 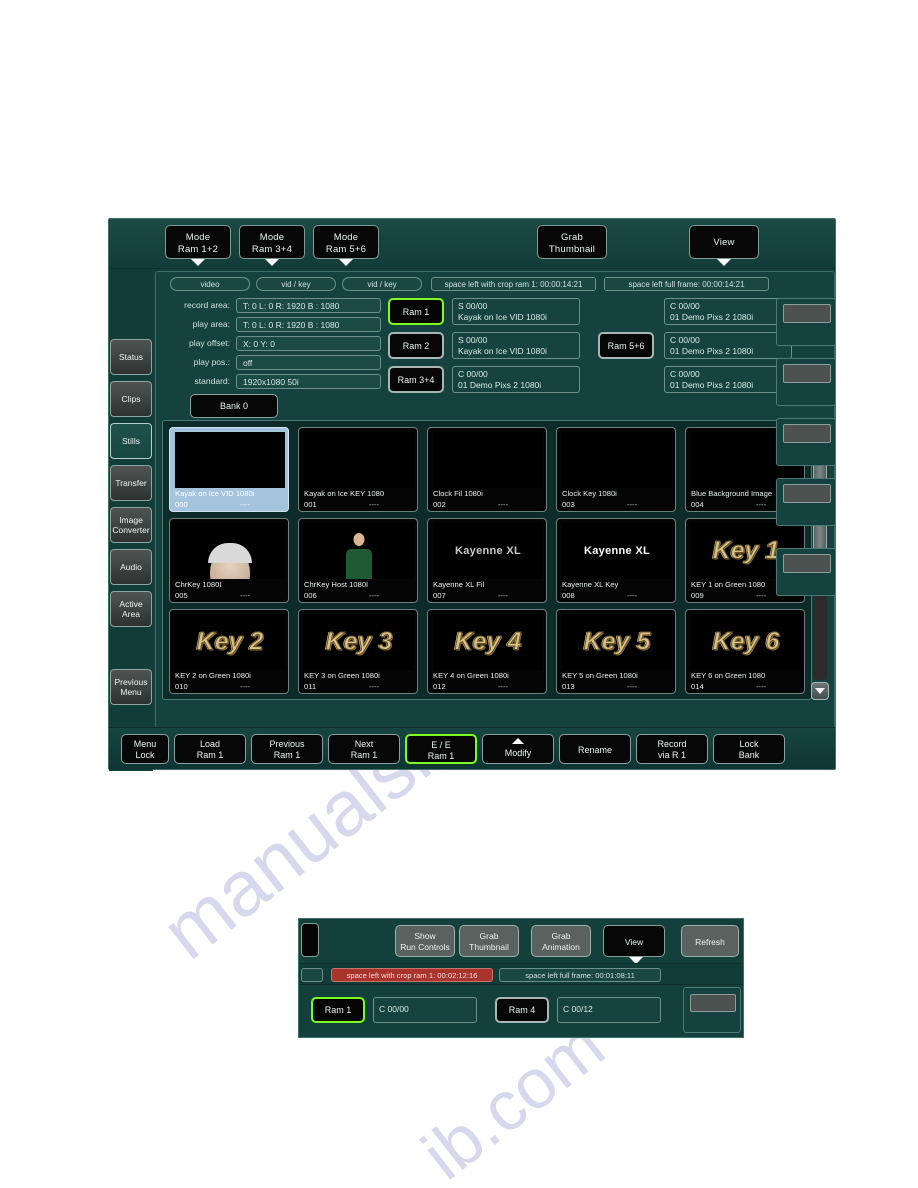 I want to click on thumbnail-013: Key 5 KEY 5 on Green 1080i 013 ----, so click(x=616, y=651).